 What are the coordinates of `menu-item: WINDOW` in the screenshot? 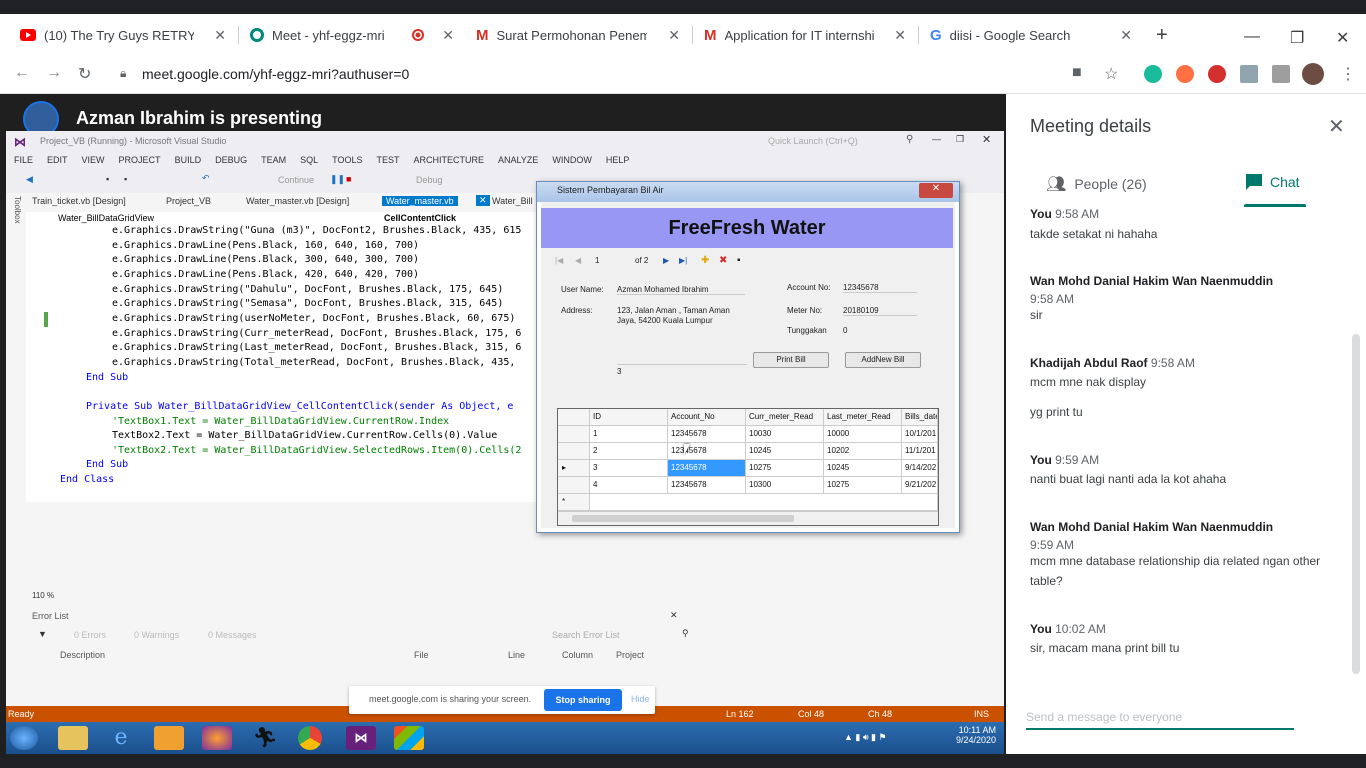 It's located at (572, 160).